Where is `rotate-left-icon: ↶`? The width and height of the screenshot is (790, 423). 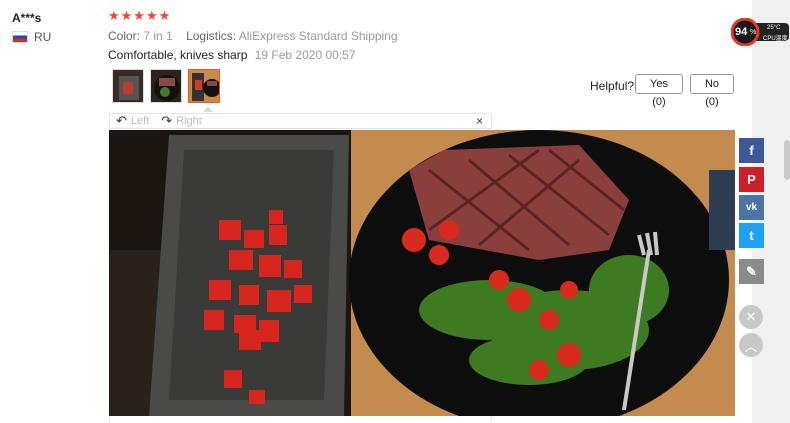
rotate-left-icon: ↶ is located at coordinates (121, 121).